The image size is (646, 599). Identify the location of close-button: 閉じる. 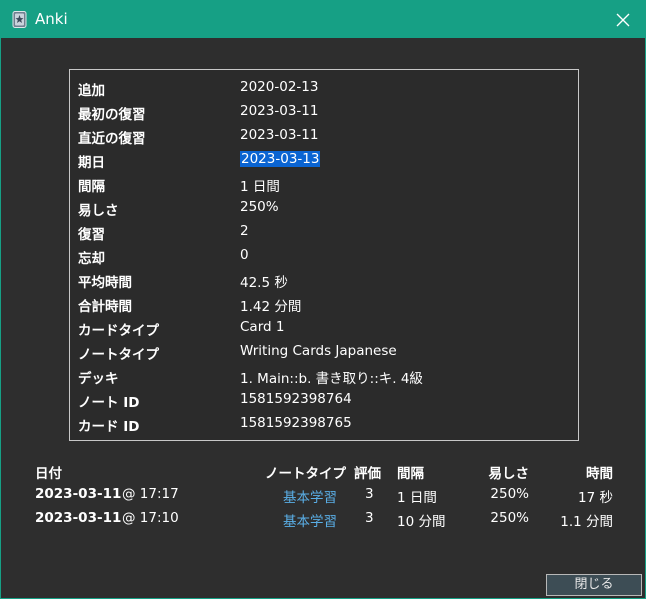
(594, 585).